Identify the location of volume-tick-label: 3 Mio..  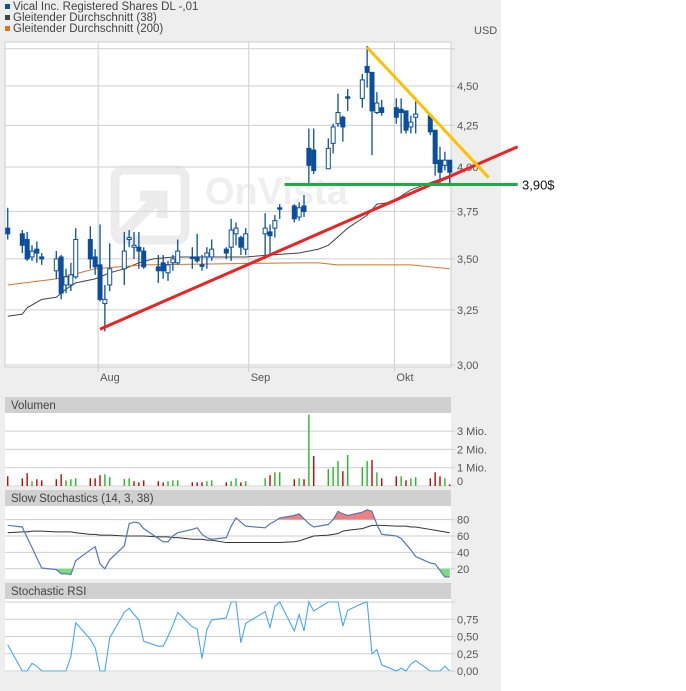
(472, 432).